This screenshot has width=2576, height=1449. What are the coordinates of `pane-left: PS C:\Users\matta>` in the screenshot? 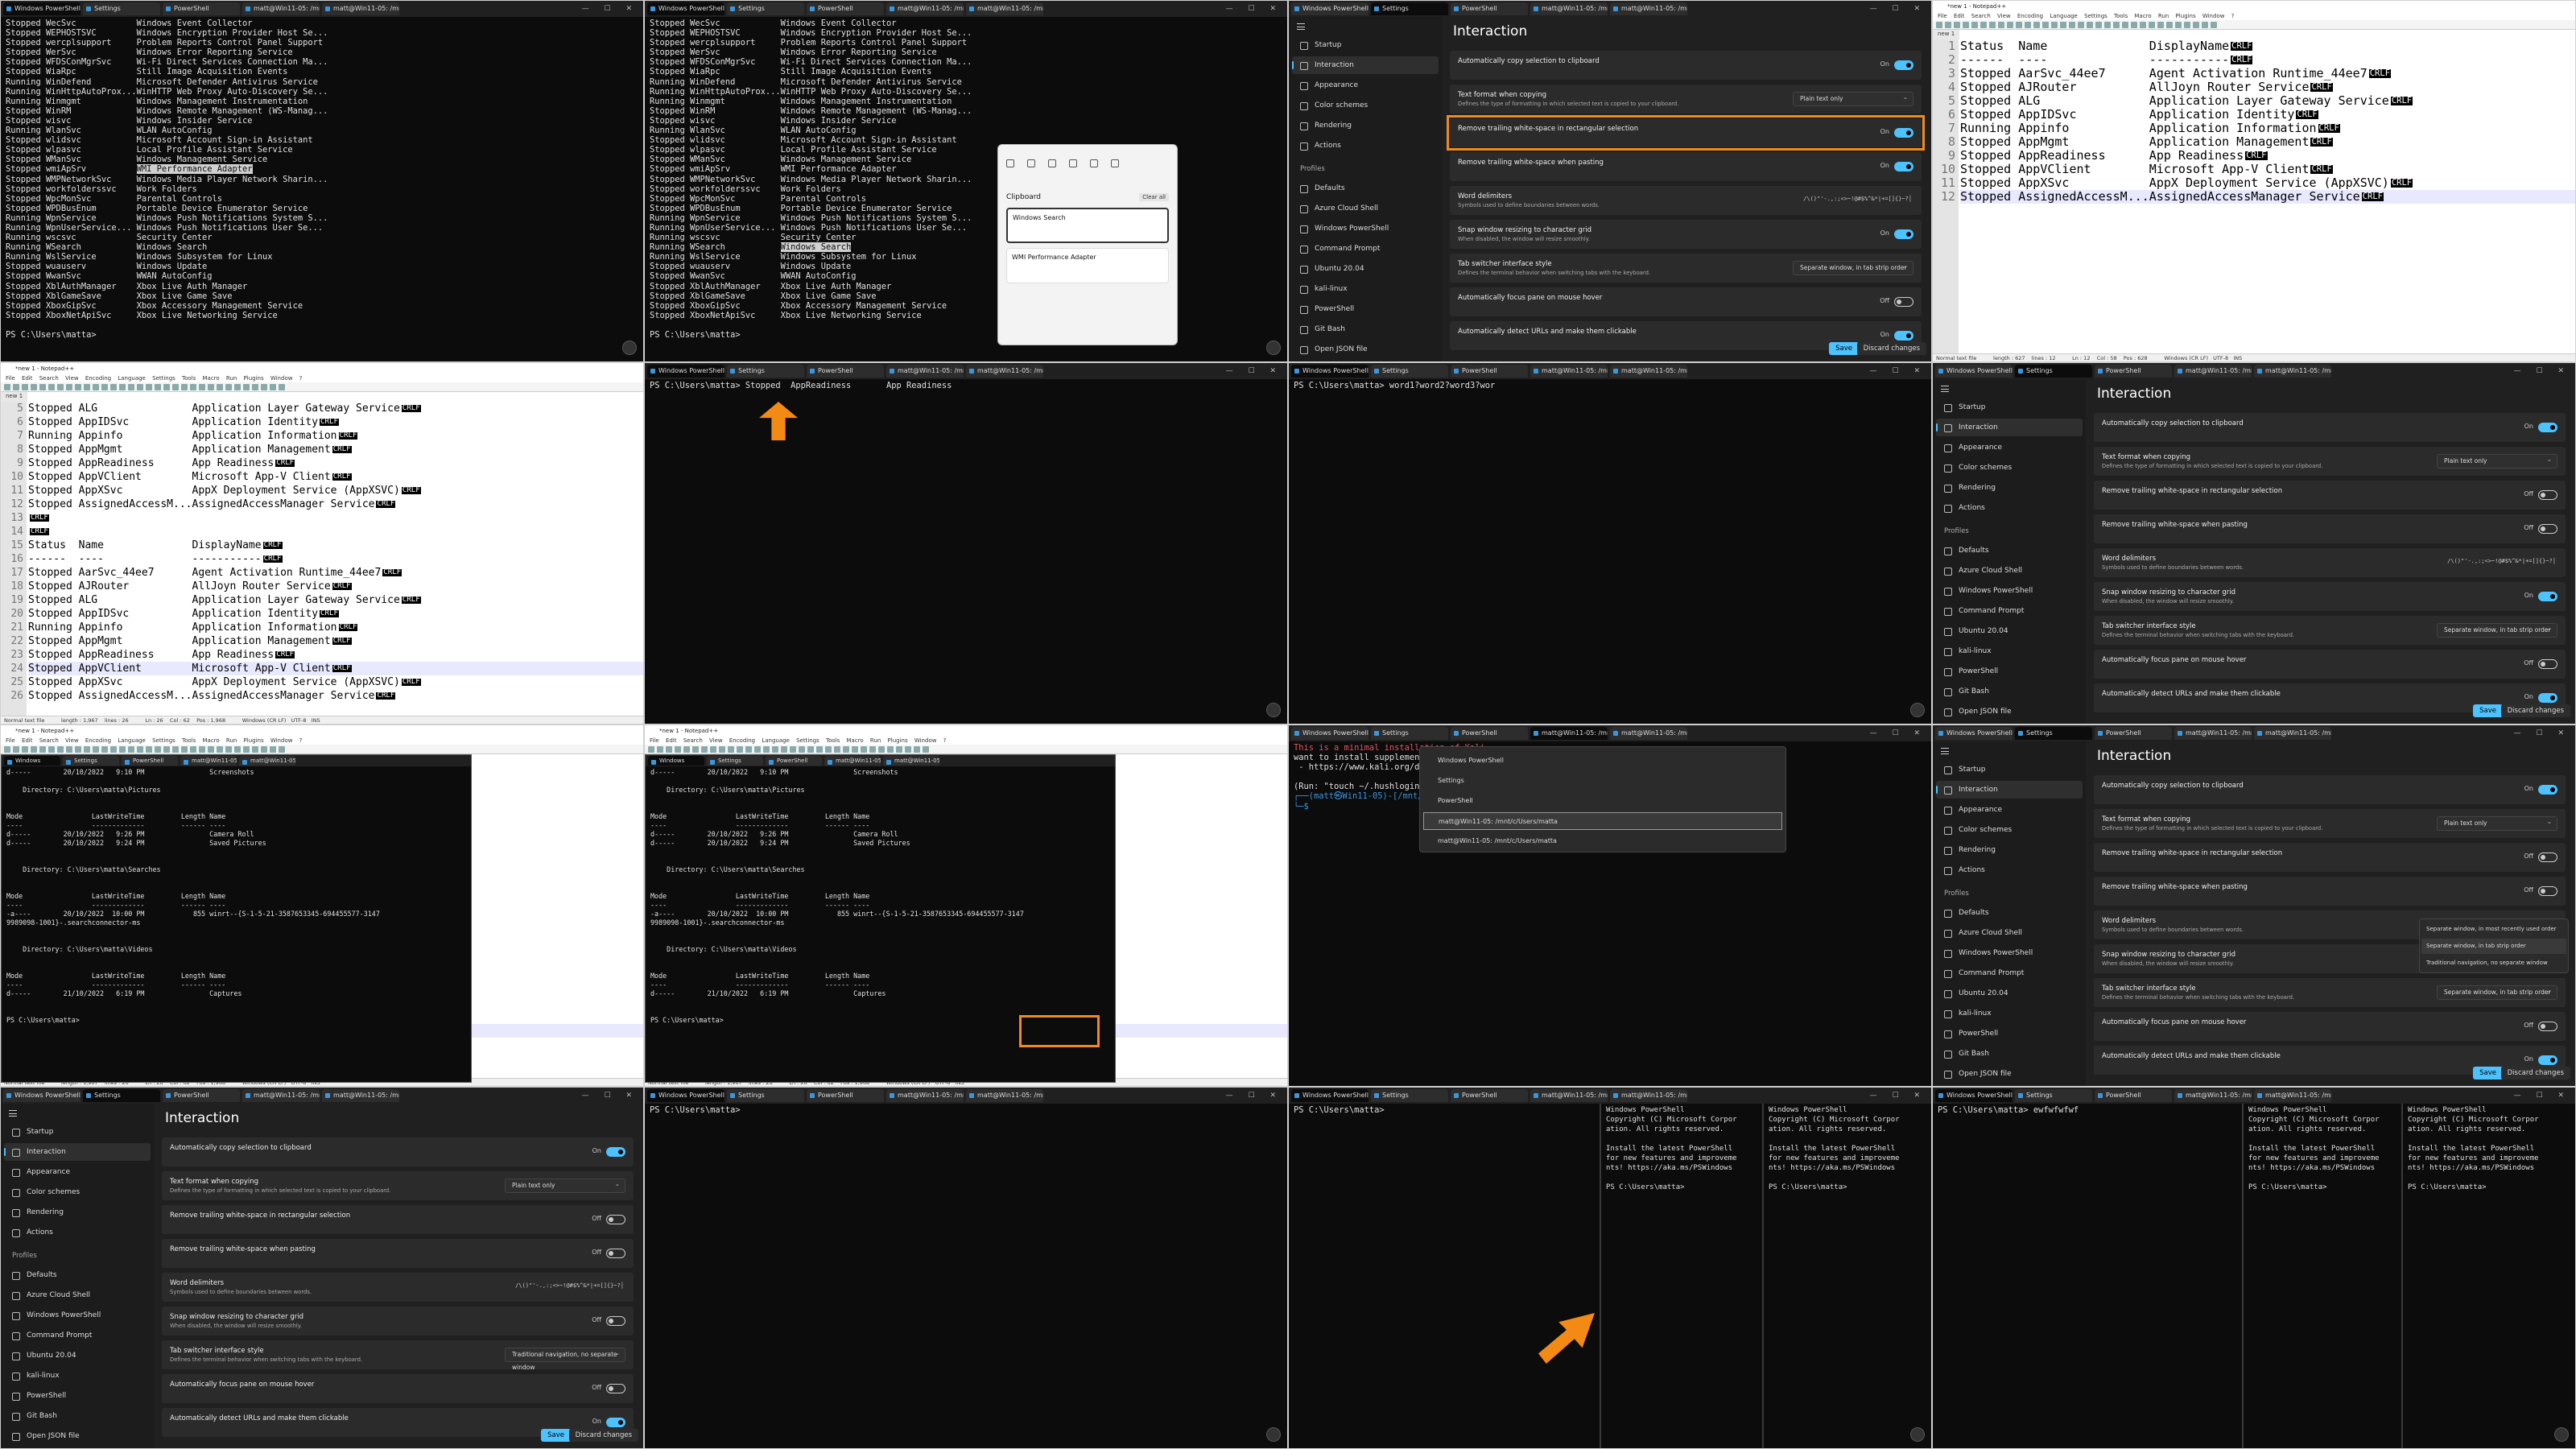 It's located at (1444, 1276).